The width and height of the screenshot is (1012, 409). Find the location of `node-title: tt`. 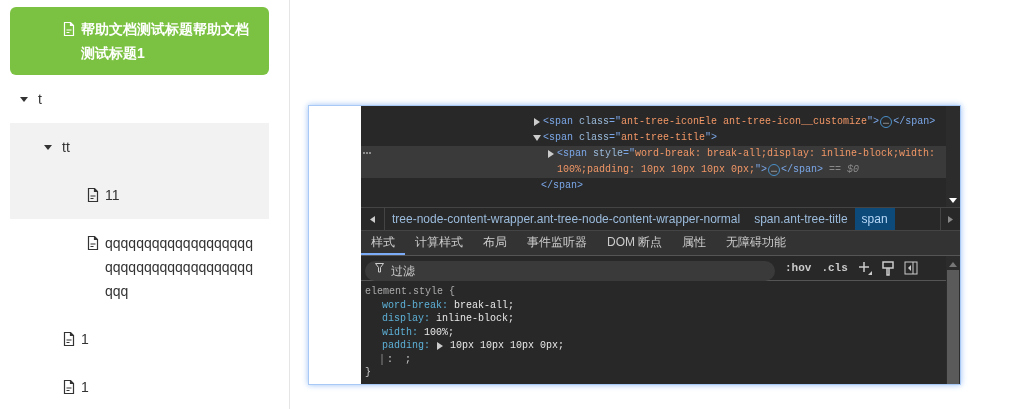

node-title: tt is located at coordinates (66, 147).